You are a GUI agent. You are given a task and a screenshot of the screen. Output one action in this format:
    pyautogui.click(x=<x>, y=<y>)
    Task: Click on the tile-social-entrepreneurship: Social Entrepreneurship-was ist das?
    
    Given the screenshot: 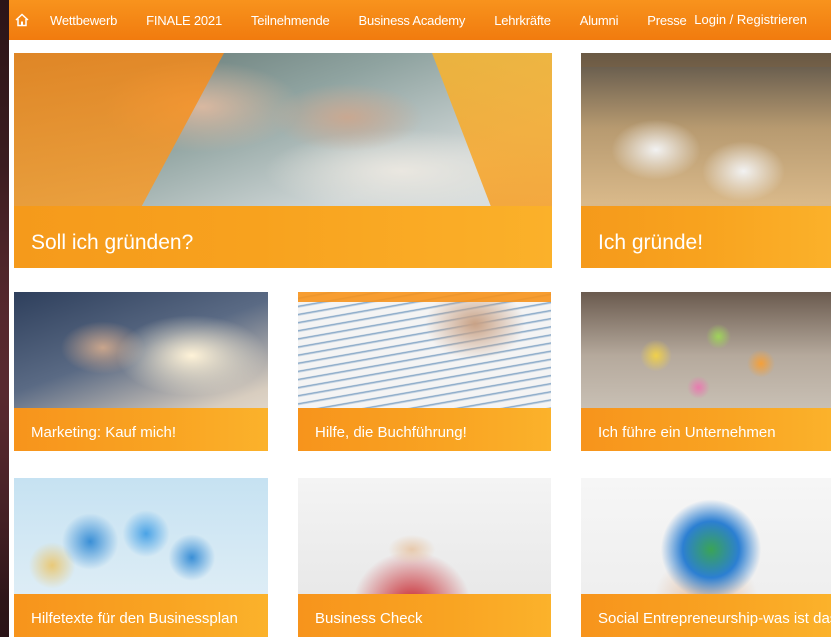 What is the action you would take?
    pyautogui.click(x=706, y=557)
    